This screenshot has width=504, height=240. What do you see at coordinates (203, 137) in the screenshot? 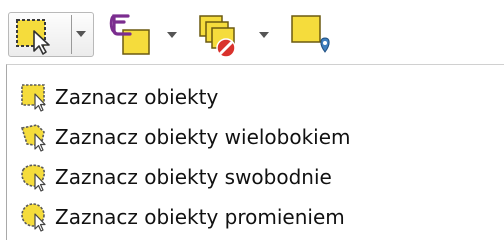
I see `menu-item-label: Zaznacz obiekty wielobokiem` at bounding box center [203, 137].